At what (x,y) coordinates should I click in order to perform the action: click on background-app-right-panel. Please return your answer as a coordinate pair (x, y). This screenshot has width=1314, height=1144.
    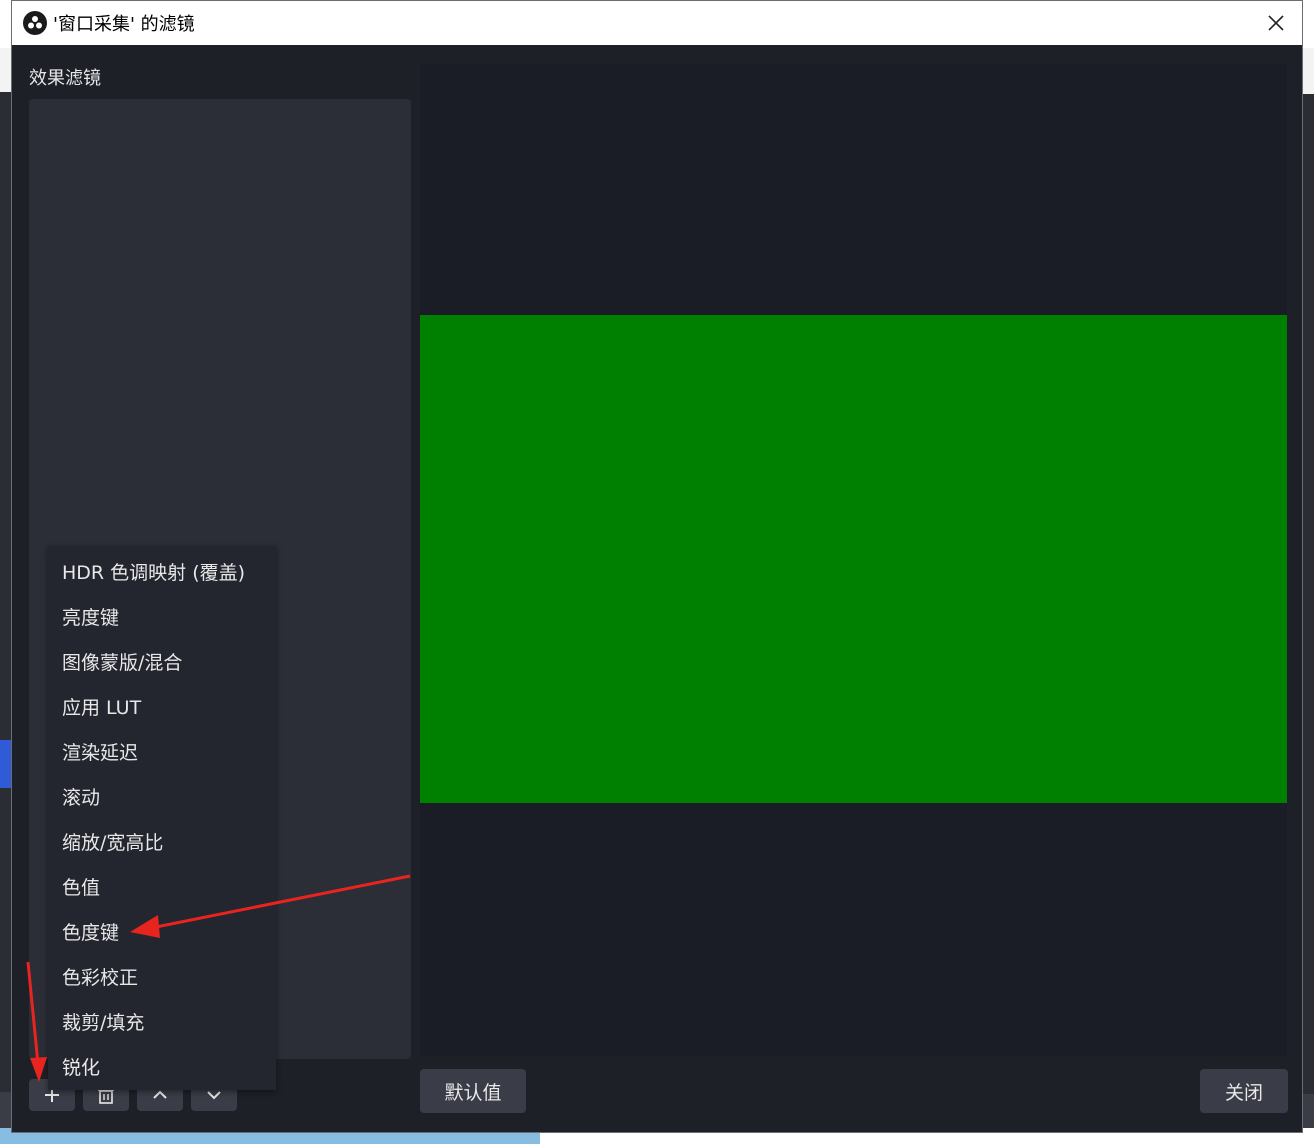
    Looking at the image, I should click on (1308, 594).